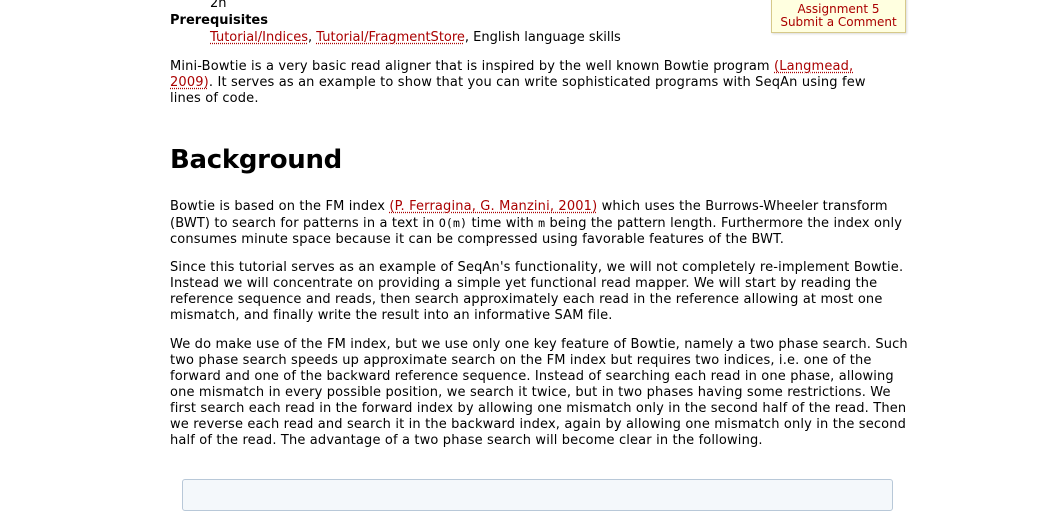 This screenshot has width=1057, height=511. What do you see at coordinates (219, 20) in the screenshot?
I see `prerequisites-heading: Prerequisites` at bounding box center [219, 20].